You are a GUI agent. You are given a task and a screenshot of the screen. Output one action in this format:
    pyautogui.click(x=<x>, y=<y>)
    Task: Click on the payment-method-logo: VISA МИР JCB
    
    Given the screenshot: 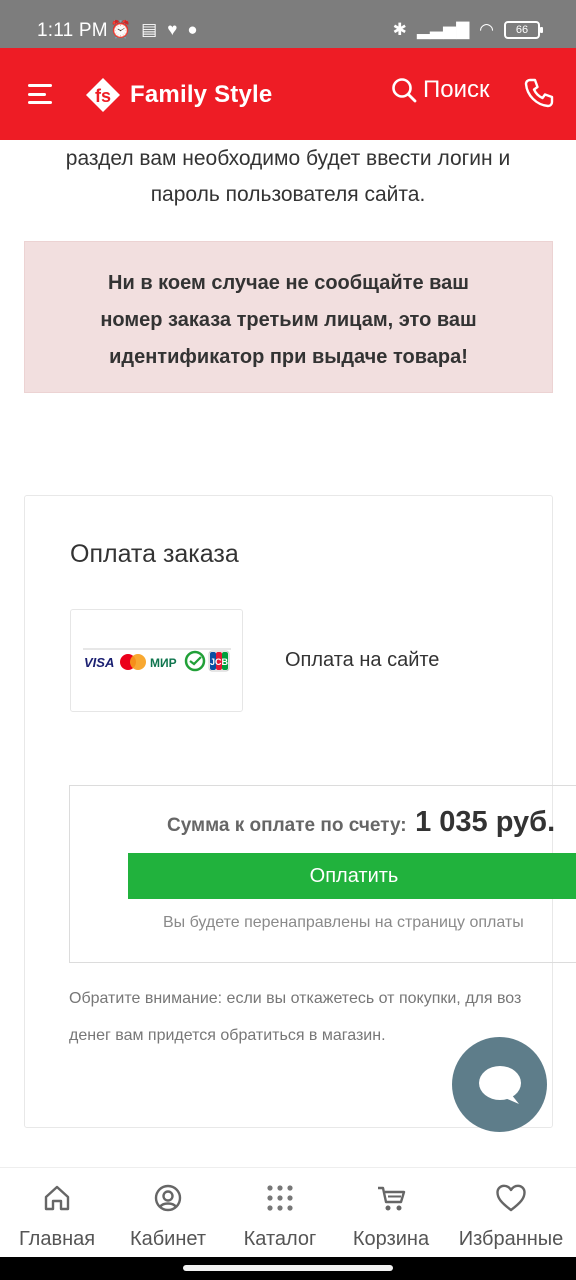 What is the action you would take?
    pyautogui.click(x=156, y=660)
    